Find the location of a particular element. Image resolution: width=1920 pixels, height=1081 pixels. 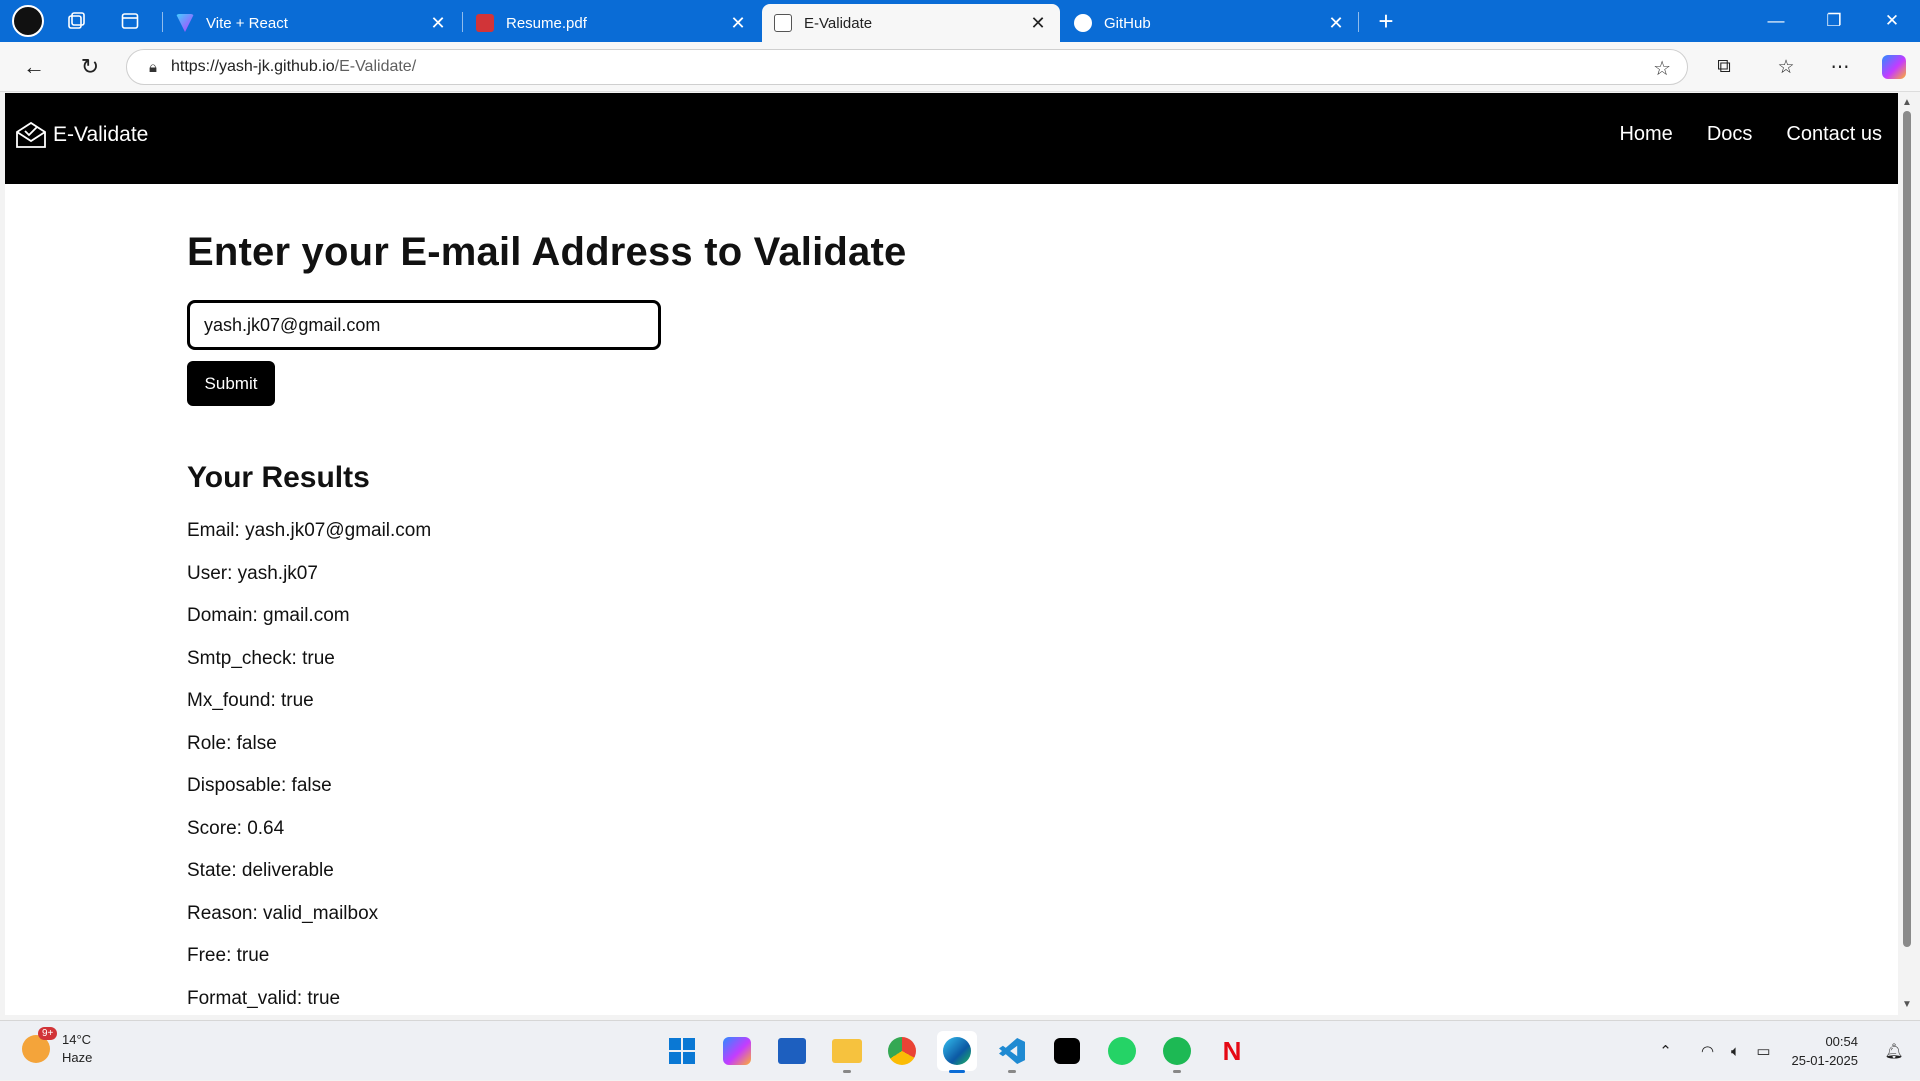

spotify-icon is located at coordinates (1177, 1051).